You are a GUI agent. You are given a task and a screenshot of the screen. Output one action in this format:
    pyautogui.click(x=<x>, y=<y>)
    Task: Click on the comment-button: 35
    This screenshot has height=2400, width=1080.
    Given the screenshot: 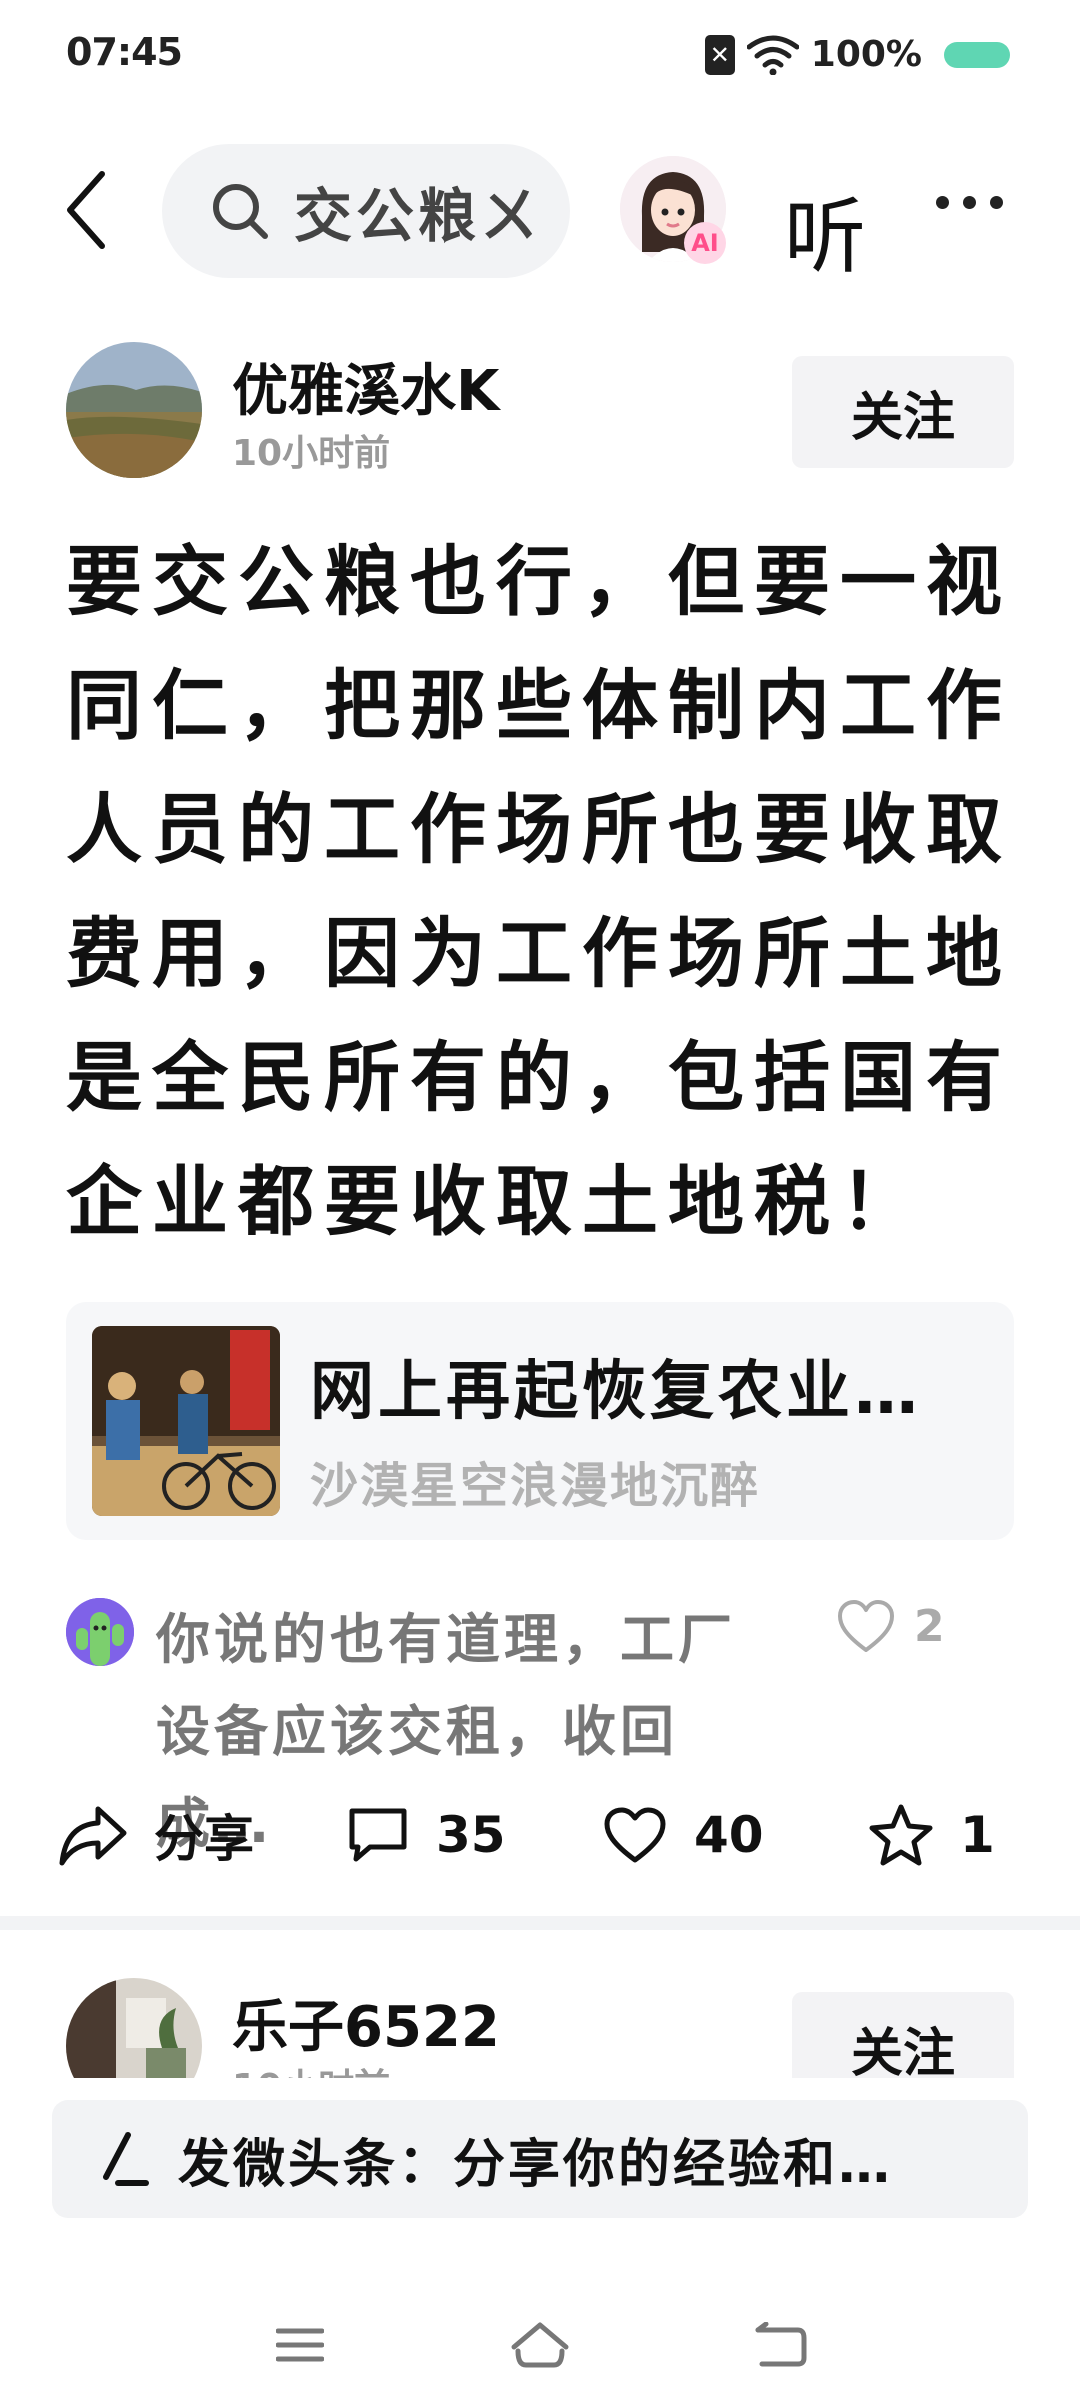 What is the action you would take?
    pyautogui.click(x=426, y=1835)
    